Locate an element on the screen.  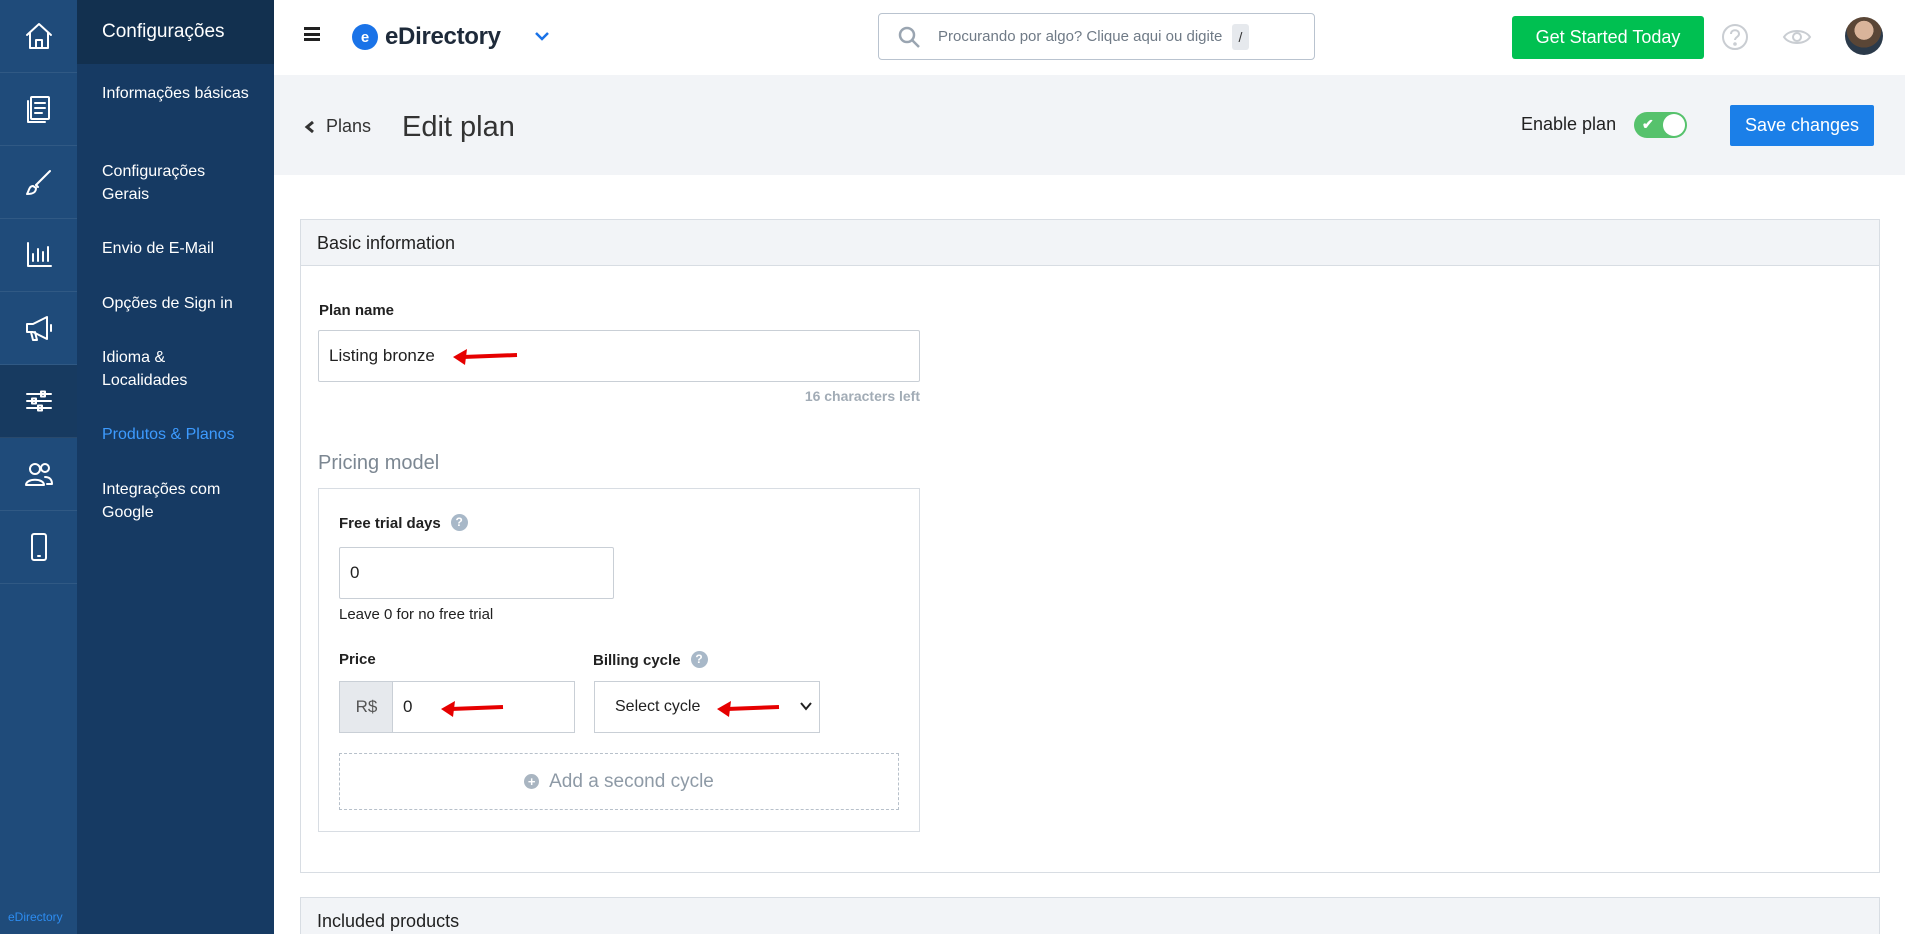
chevron-left-icon is located at coordinates (309, 126).